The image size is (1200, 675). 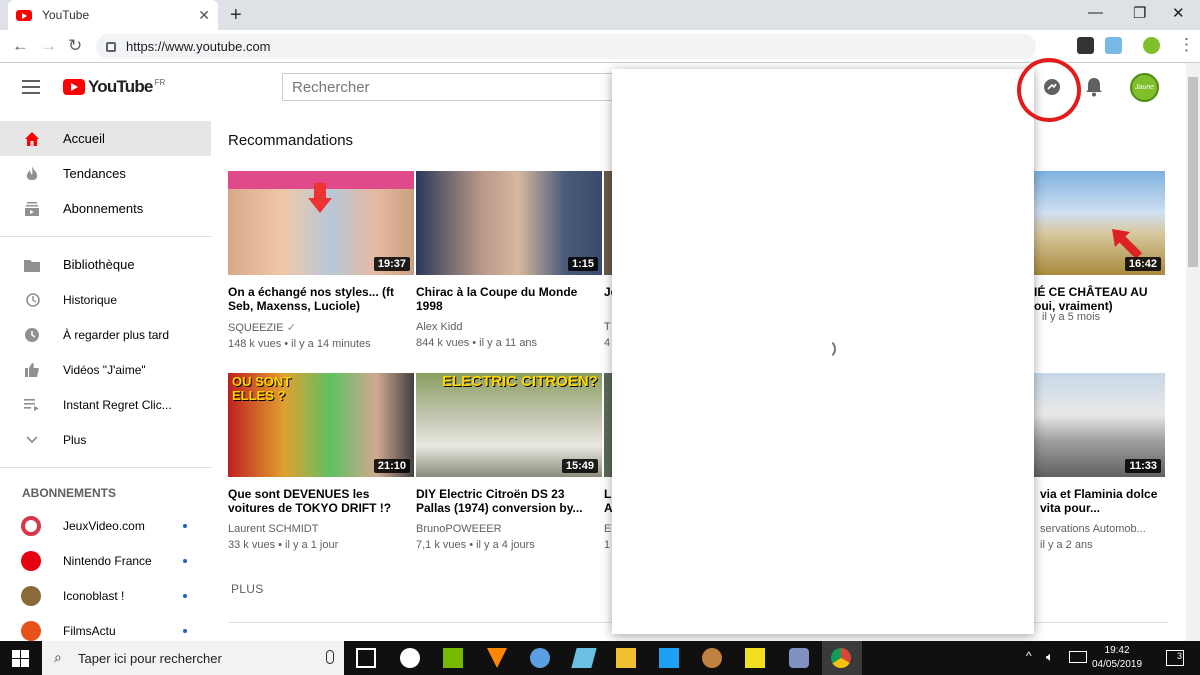 What do you see at coordinates (321, 327) in the screenshot?
I see `video-channel: SQUEEZIE ✓` at bounding box center [321, 327].